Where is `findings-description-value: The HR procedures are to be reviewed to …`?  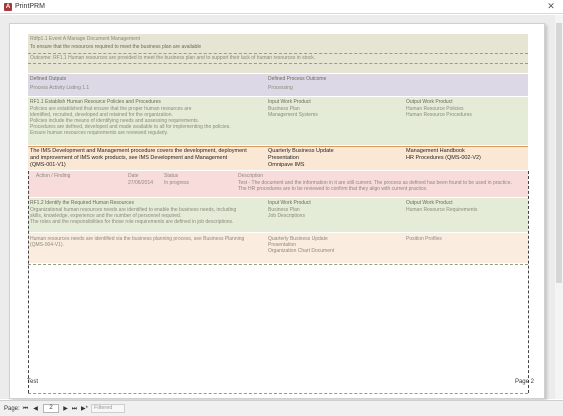 findings-description-value: The HR procedures are to be reviewed to … is located at coordinates (333, 189).